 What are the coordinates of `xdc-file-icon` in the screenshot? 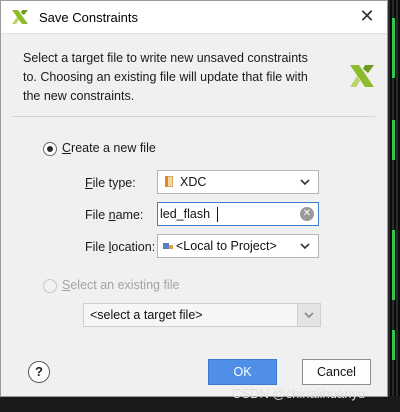 It's located at (169, 181).